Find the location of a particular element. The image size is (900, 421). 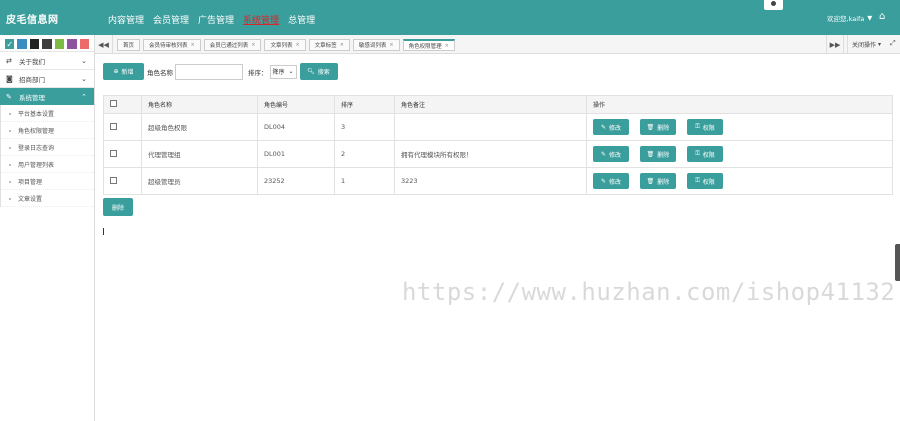

chevron-up-icon: ⌃ is located at coordinates (84, 96).